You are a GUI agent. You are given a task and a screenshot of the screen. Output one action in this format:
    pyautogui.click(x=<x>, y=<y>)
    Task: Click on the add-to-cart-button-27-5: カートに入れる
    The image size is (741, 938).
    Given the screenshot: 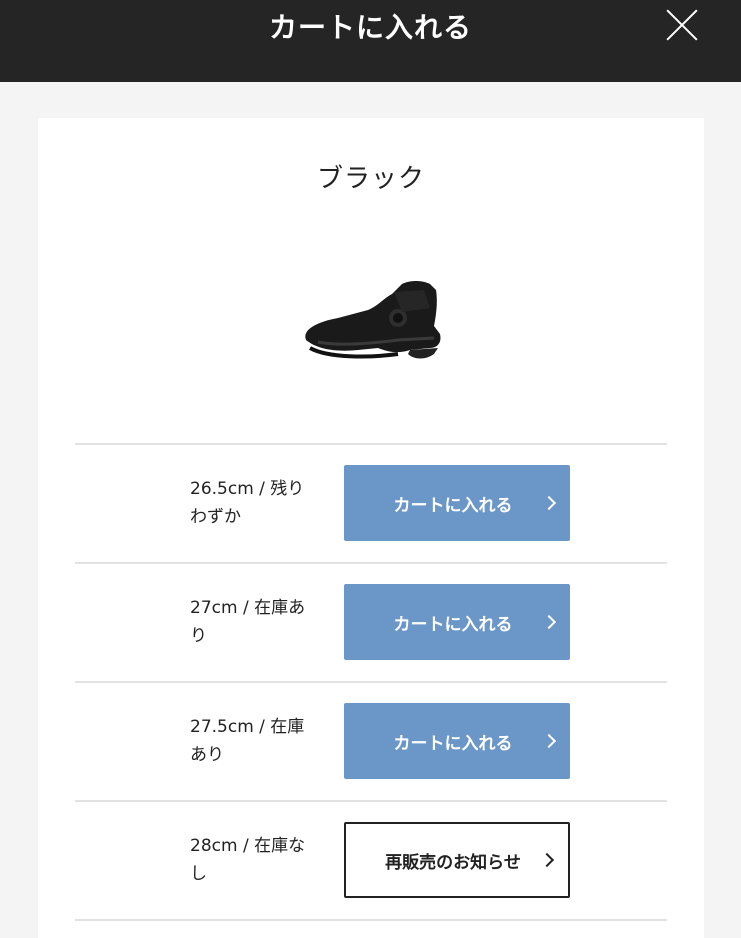 What is the action you would take?
    pyautogui.click(x=457, y=741)
    